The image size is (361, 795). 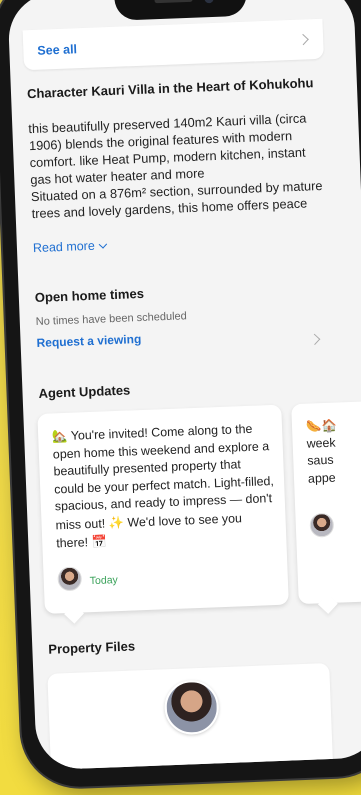 I want to click on agent-updates-title: Agent Updates, so click(x=84, y=391).